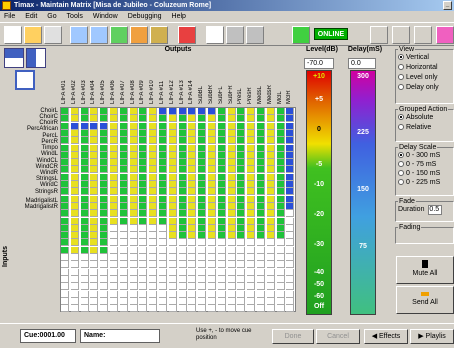 This screenshot has width=454, height=348. I want to click on bottle-icon, so click(159, 35).